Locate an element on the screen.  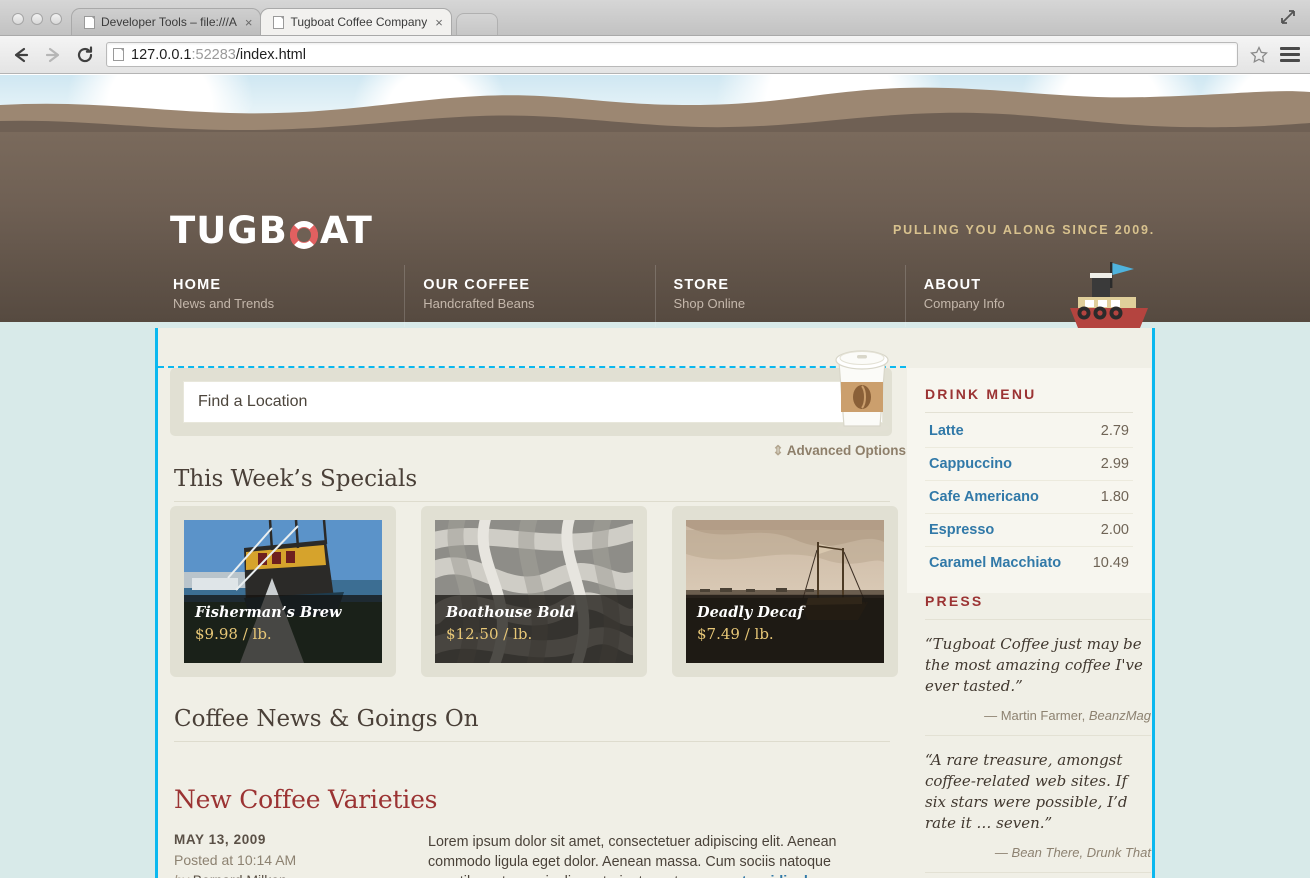
nav-subtitle: News and Trends is located at coordinates (224, 303).